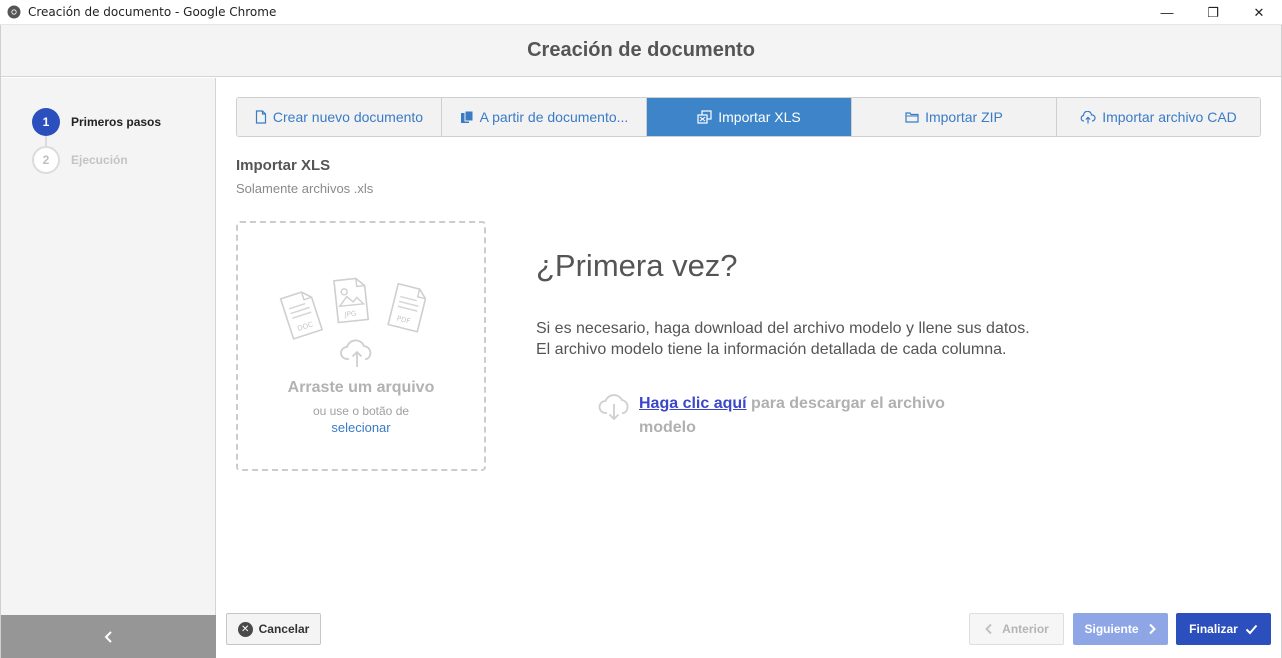 The height and width of the screenshot is (658, 1282). I want to click on tab-importar-xls: Importar XLS, so click(749, 117).